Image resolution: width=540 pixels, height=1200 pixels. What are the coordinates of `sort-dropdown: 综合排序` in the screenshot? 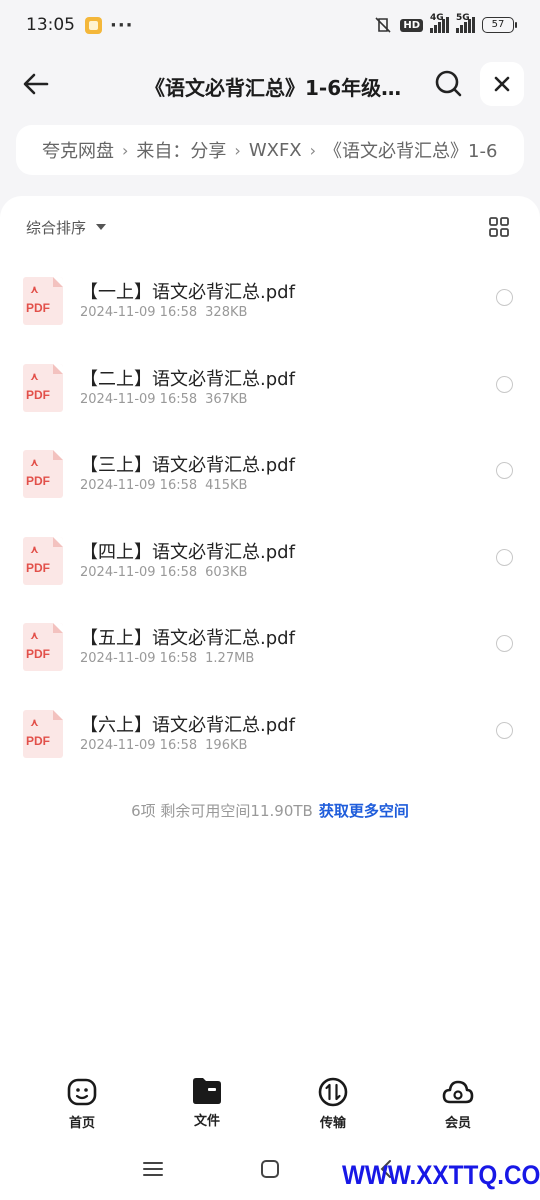 It's located at (66, 227).